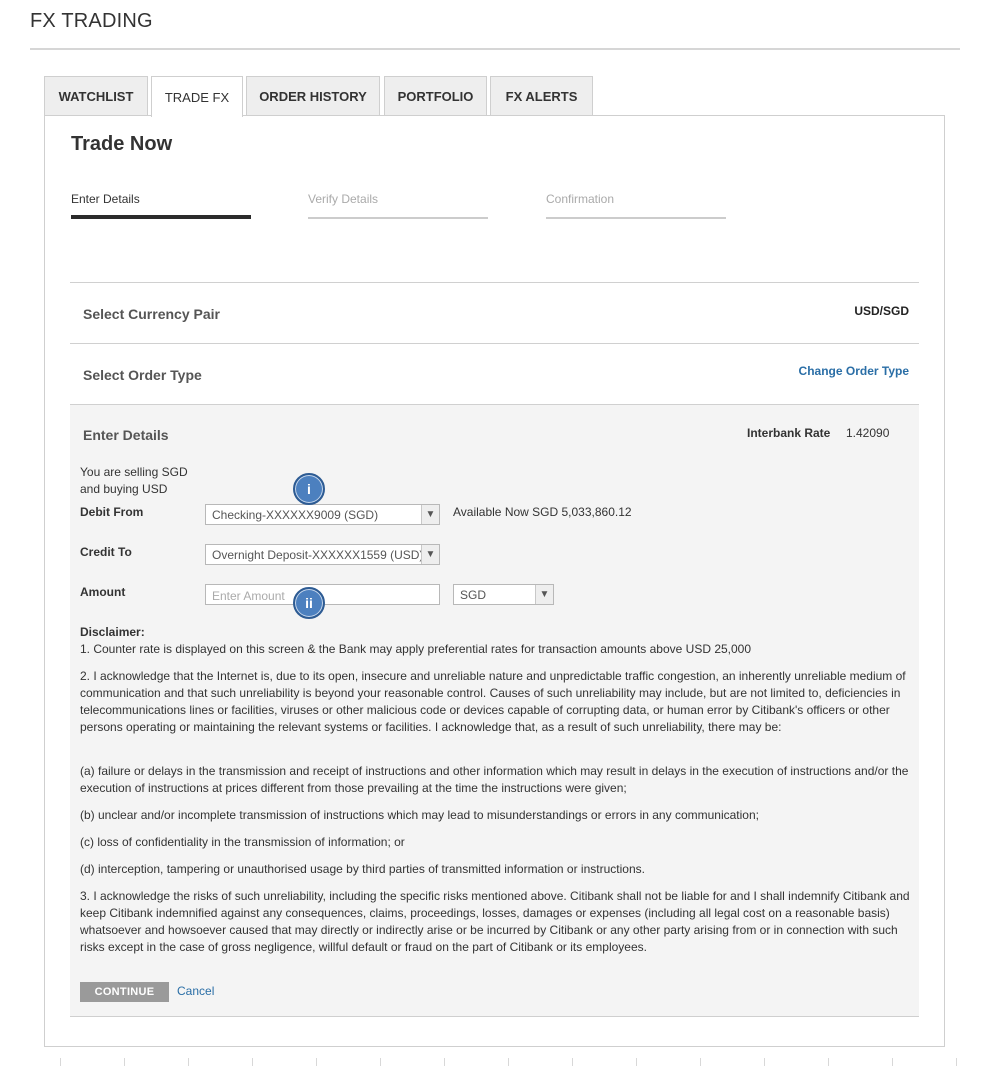 This screenshot has height=1067, width=987. What do you see at coordinates (106, 552) in the screenshot?
I see `credit-to-label: Credit To` at bounding box center [106, 552].